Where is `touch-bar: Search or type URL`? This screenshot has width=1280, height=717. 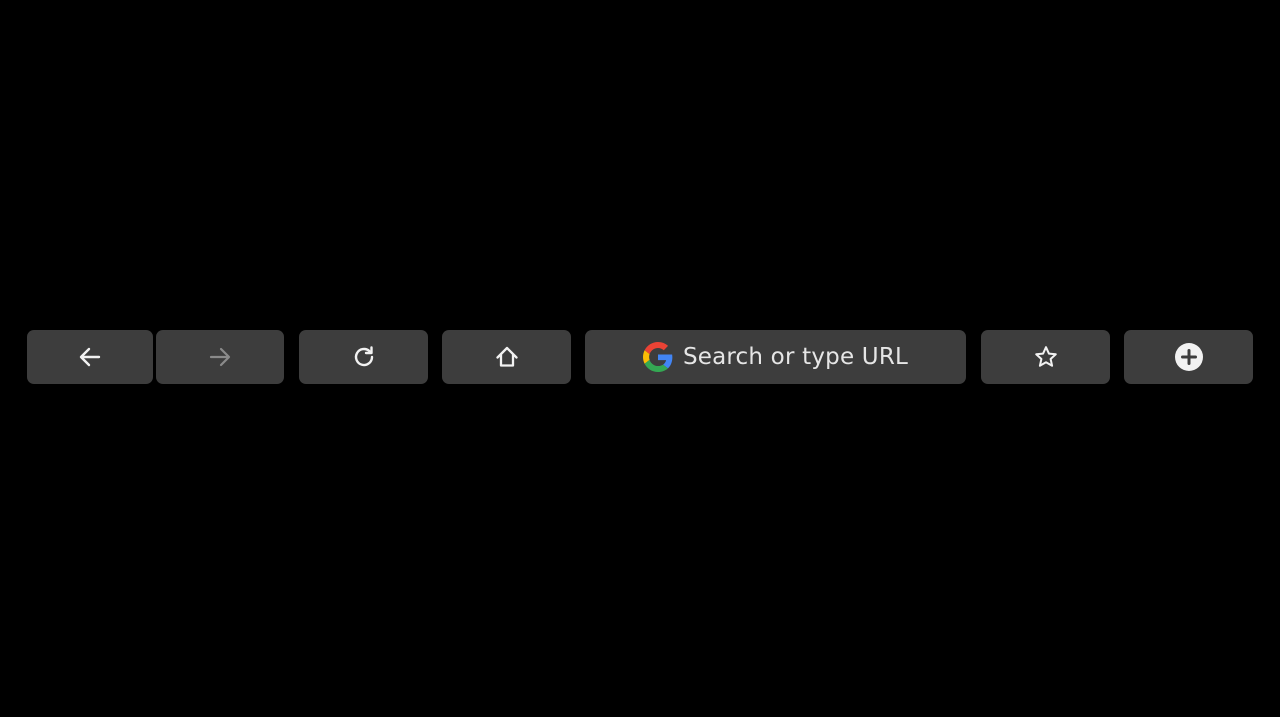
touch-bar: Search or type URL is located at coordinates (640, 357).